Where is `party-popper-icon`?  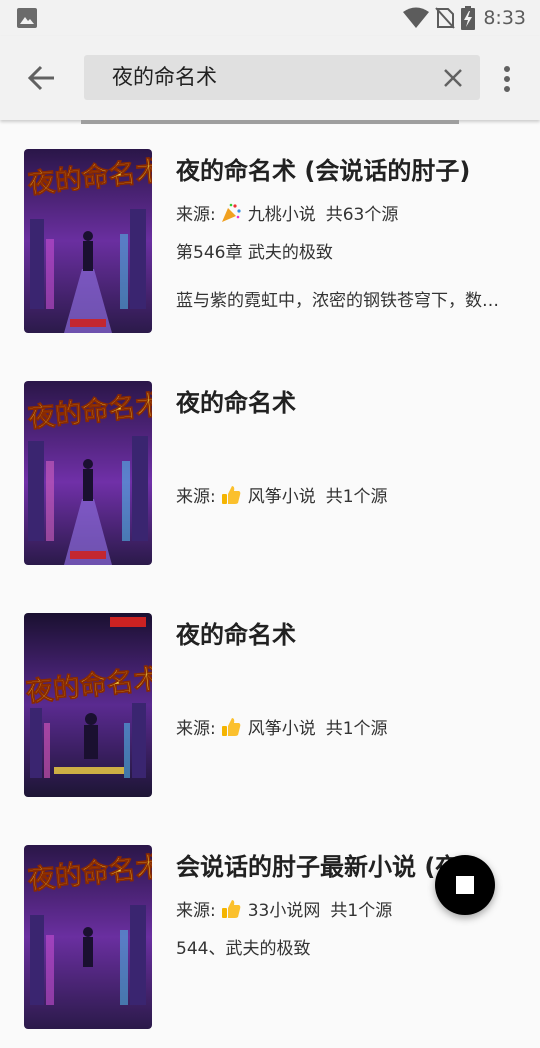 party-popper-icon is located at coordinates (231, 212).